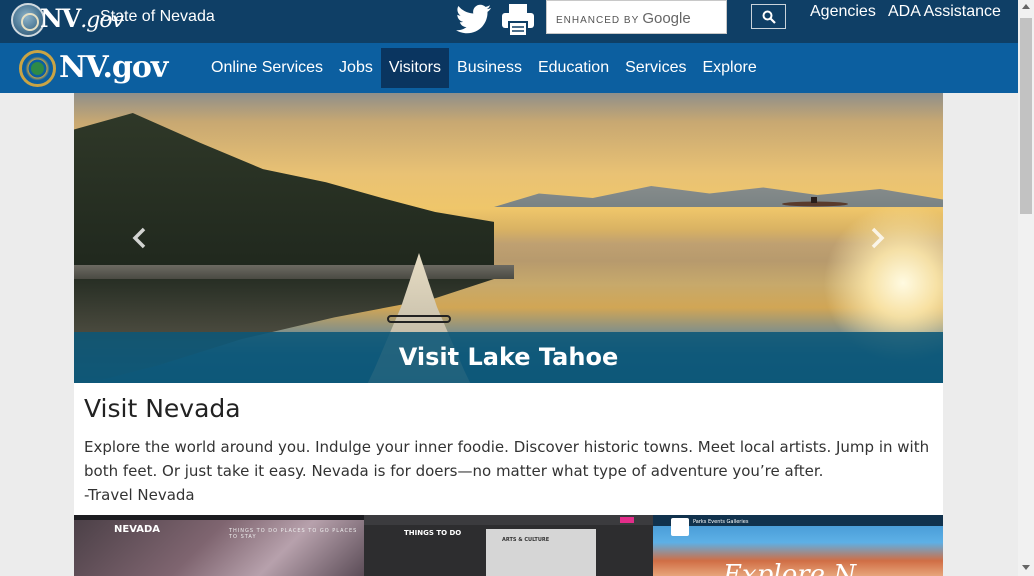 The width and height of the screenshot is (1034, 576). I want to click on section-source: -Travel Nevada, so click(139, 495).